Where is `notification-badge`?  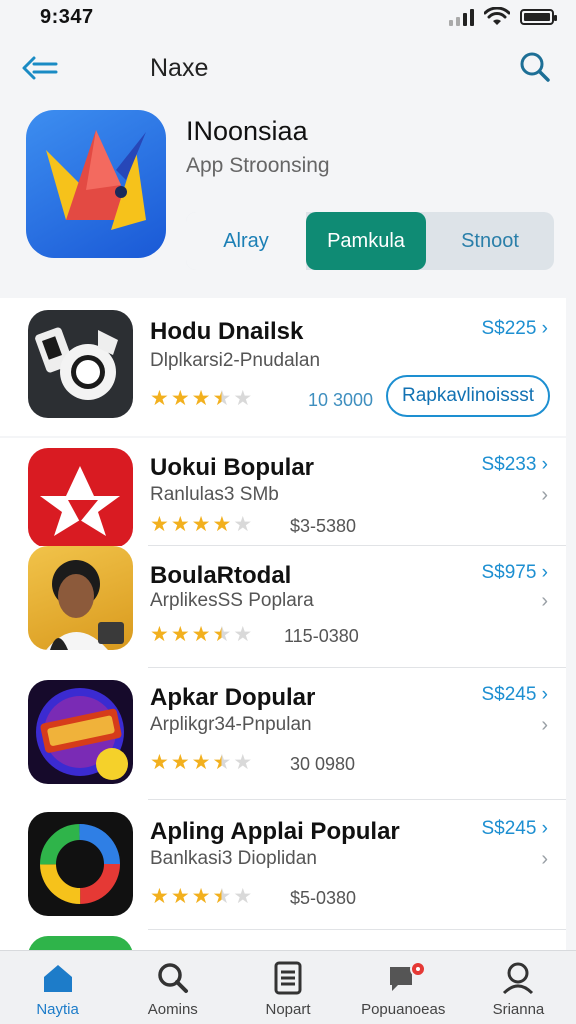
notification-badge is located at coordinates (417, 969).